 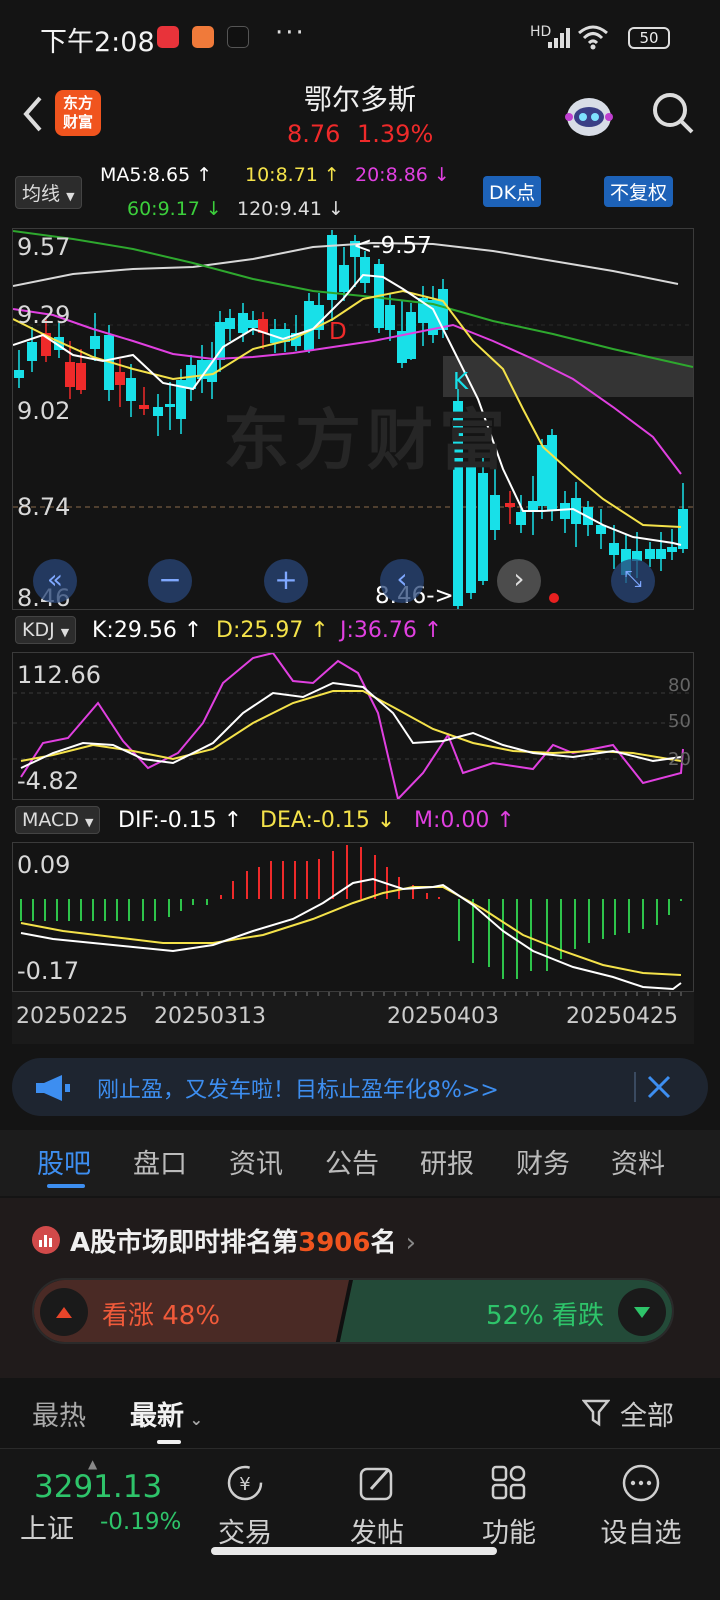 I want to click on close-icon, so click(x=659, y=1087).